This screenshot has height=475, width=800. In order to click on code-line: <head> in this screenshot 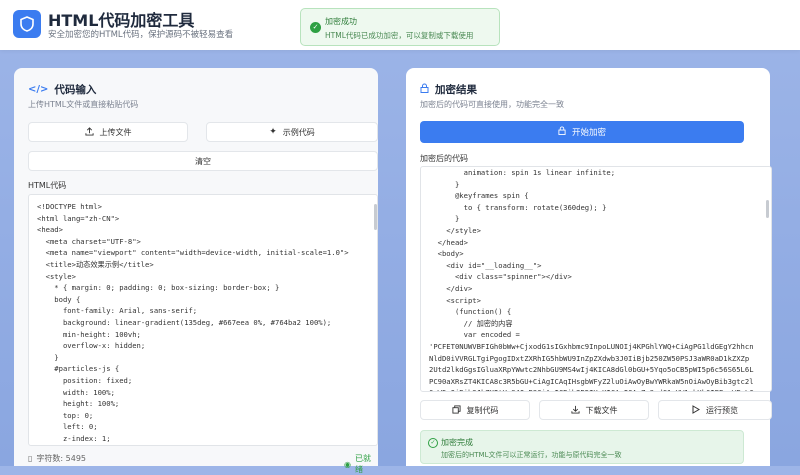, I will do `click(50, 230)`.